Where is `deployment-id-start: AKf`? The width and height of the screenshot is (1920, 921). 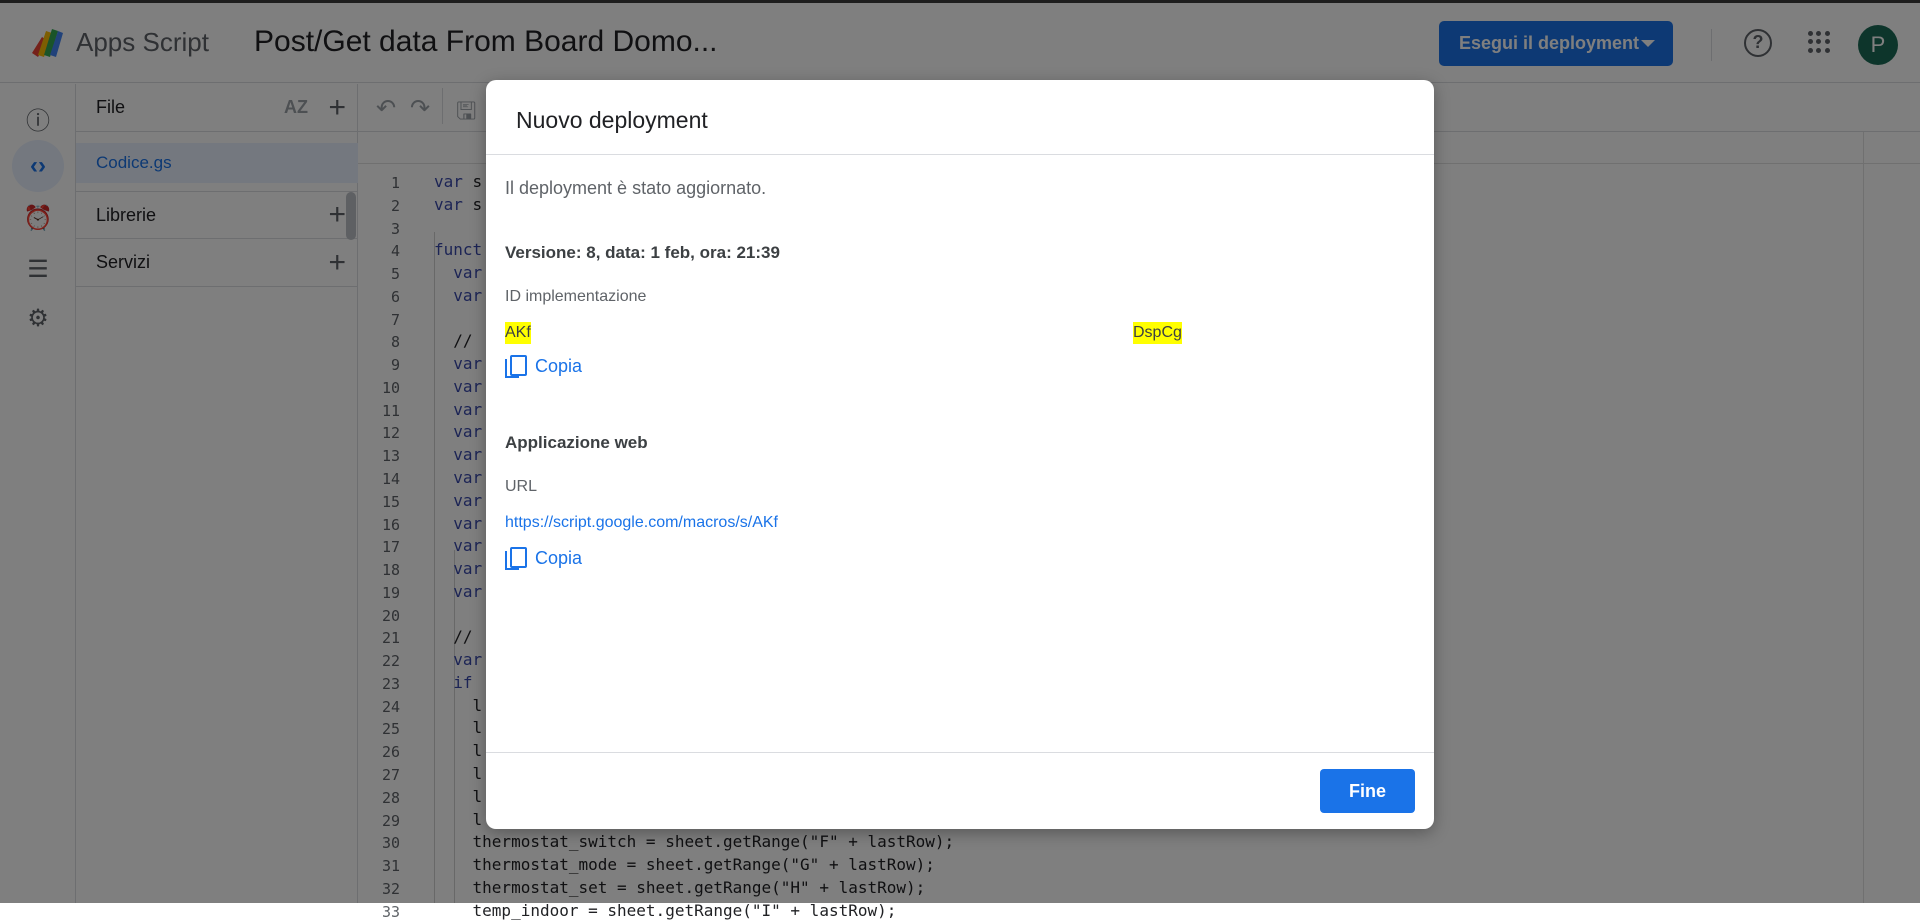 deployment-id-start: AKf is located at coordinates (518, 333).